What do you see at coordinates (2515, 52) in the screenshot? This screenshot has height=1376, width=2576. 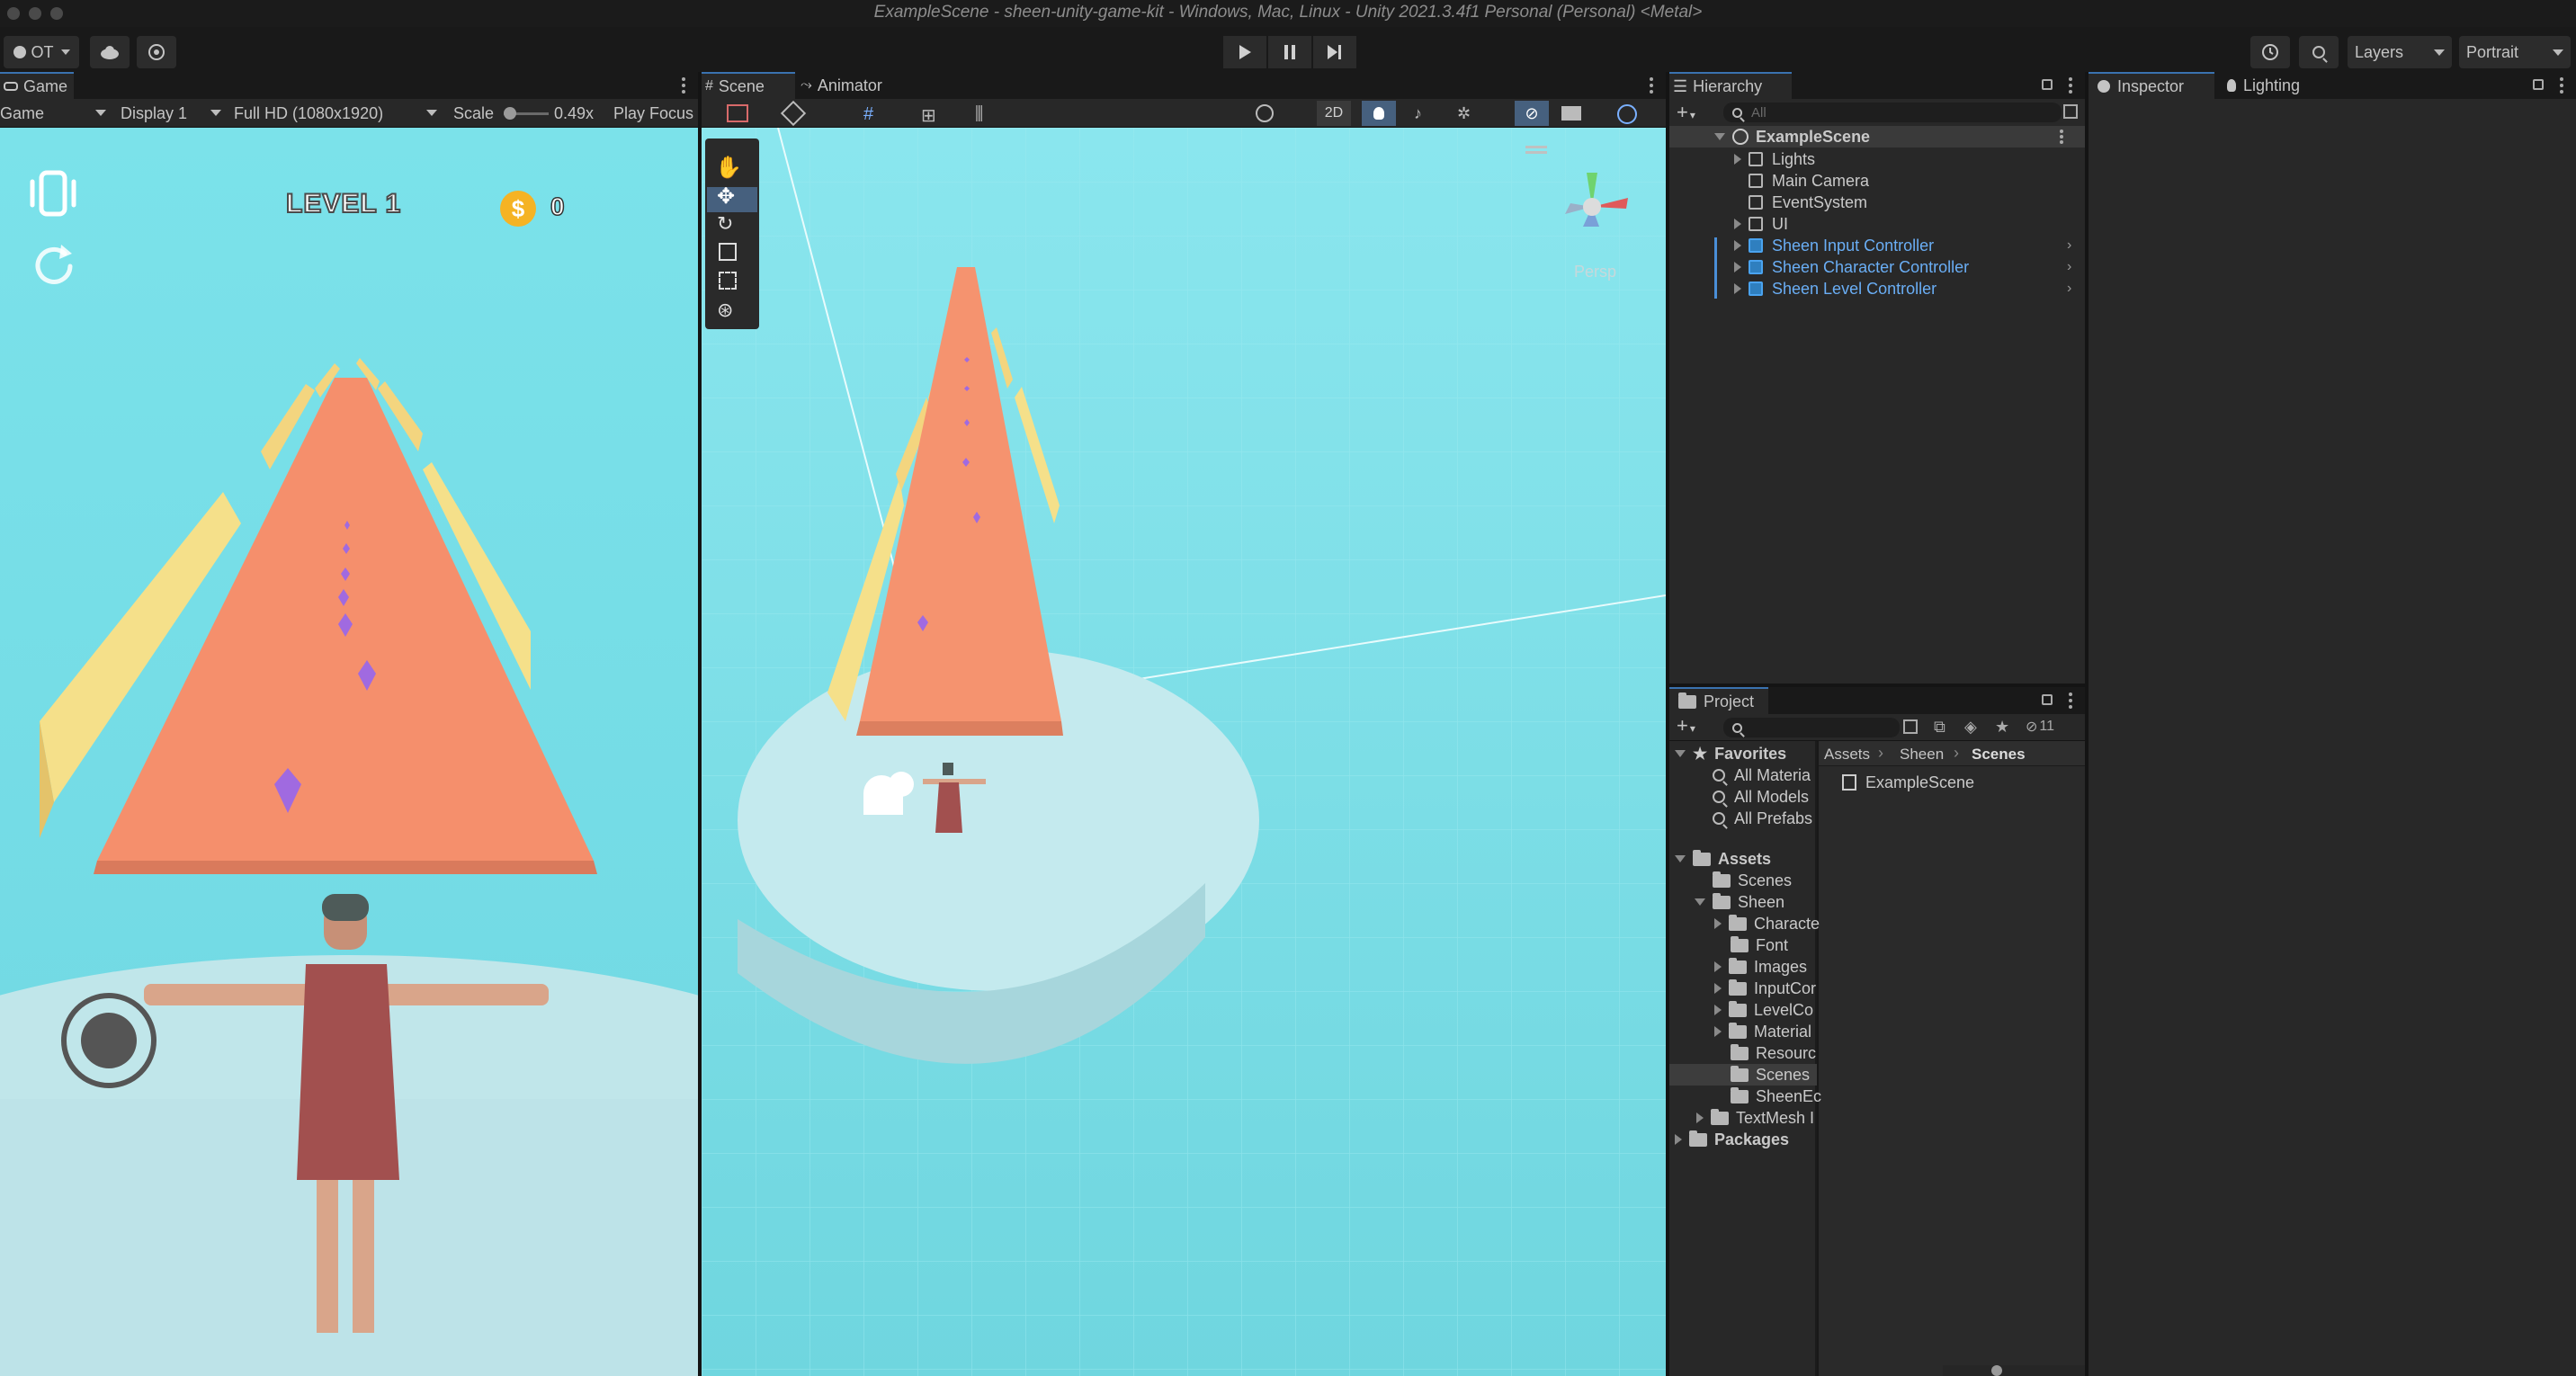 I see `layout-dropdown: Portrait` at bounding box center [2515, 52].